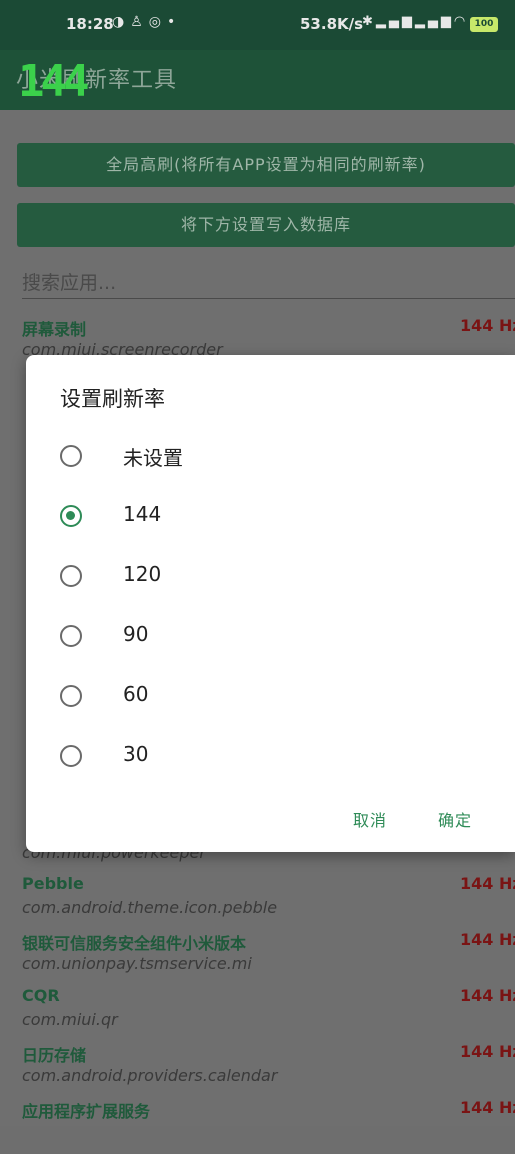 The height and width of the screenshot is (1154, 515). What do you see at coordinates (86, 1111) in the screenshot?
I see `app-name: 应用程序扩展服务` at bounding box center [86, 1111].